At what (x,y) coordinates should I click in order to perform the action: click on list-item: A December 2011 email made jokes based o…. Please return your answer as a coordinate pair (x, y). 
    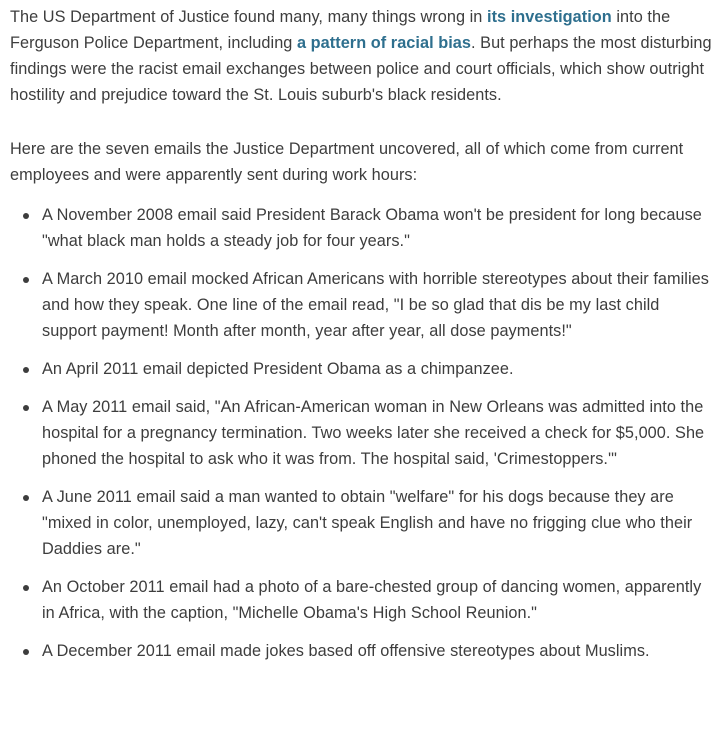
    Looking at the image, I should click on (361, 651).